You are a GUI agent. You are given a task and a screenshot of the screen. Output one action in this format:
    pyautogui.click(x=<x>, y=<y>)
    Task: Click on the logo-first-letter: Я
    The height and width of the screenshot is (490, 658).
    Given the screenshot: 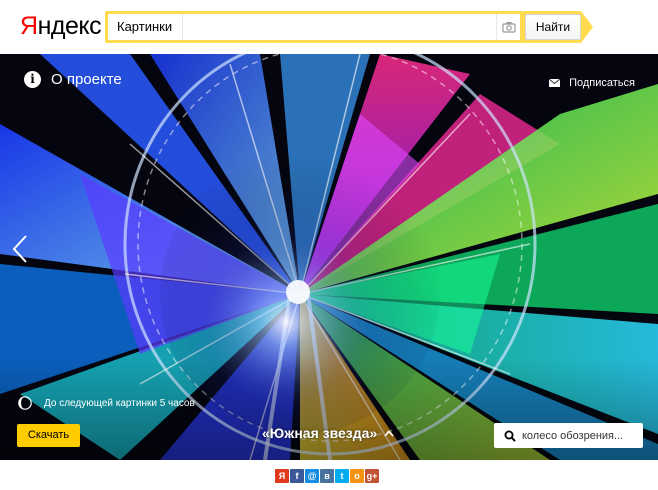 What is the action you would take?
    pyautogui.click(x=29, y=26)
    